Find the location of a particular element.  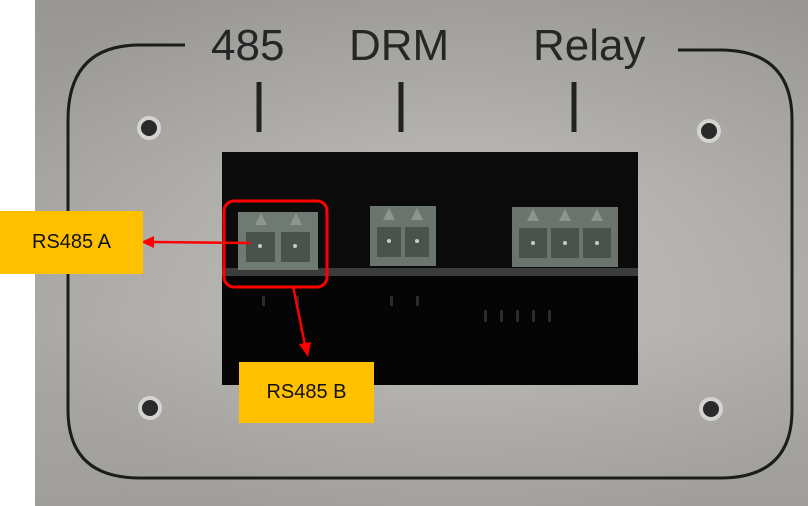

screw-bottom-right is located at coordinates (711, 409).